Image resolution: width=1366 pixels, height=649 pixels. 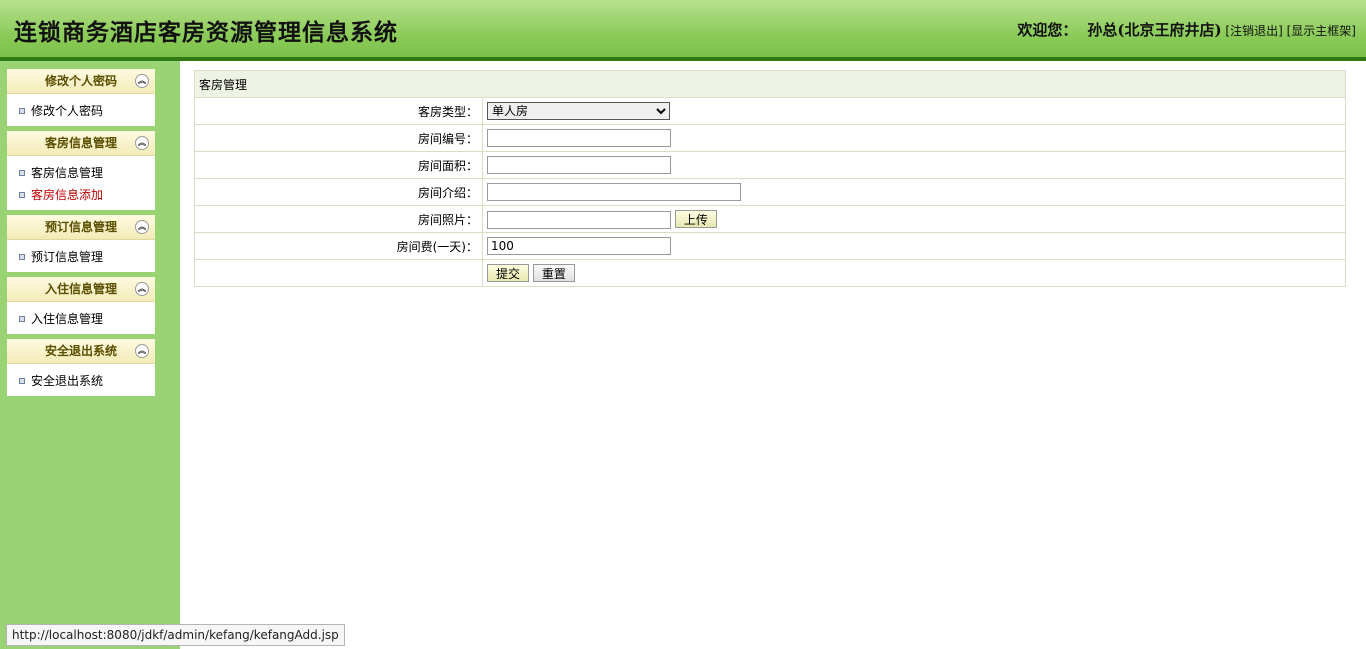 I want to click on panel-title: 修改个人密码, so click(x=80, y=81).